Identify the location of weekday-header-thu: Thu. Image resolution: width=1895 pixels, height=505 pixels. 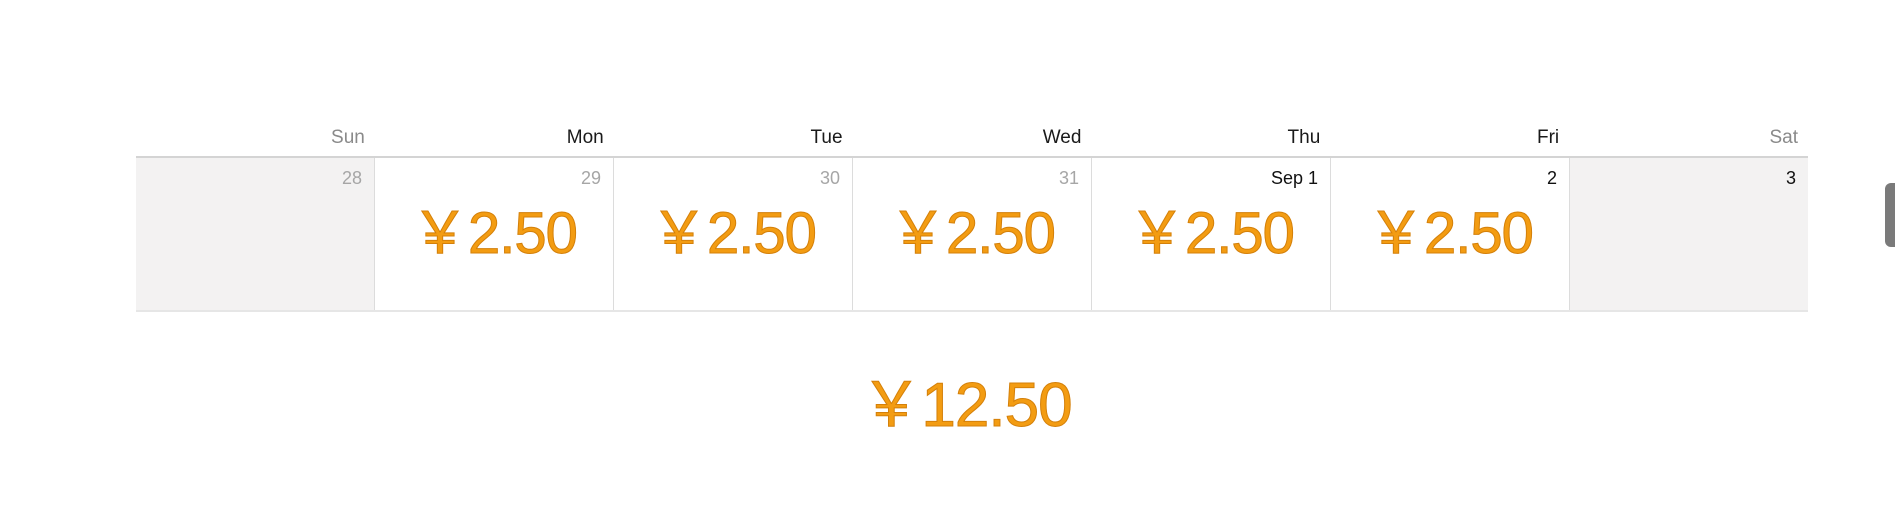
(1304, 137).